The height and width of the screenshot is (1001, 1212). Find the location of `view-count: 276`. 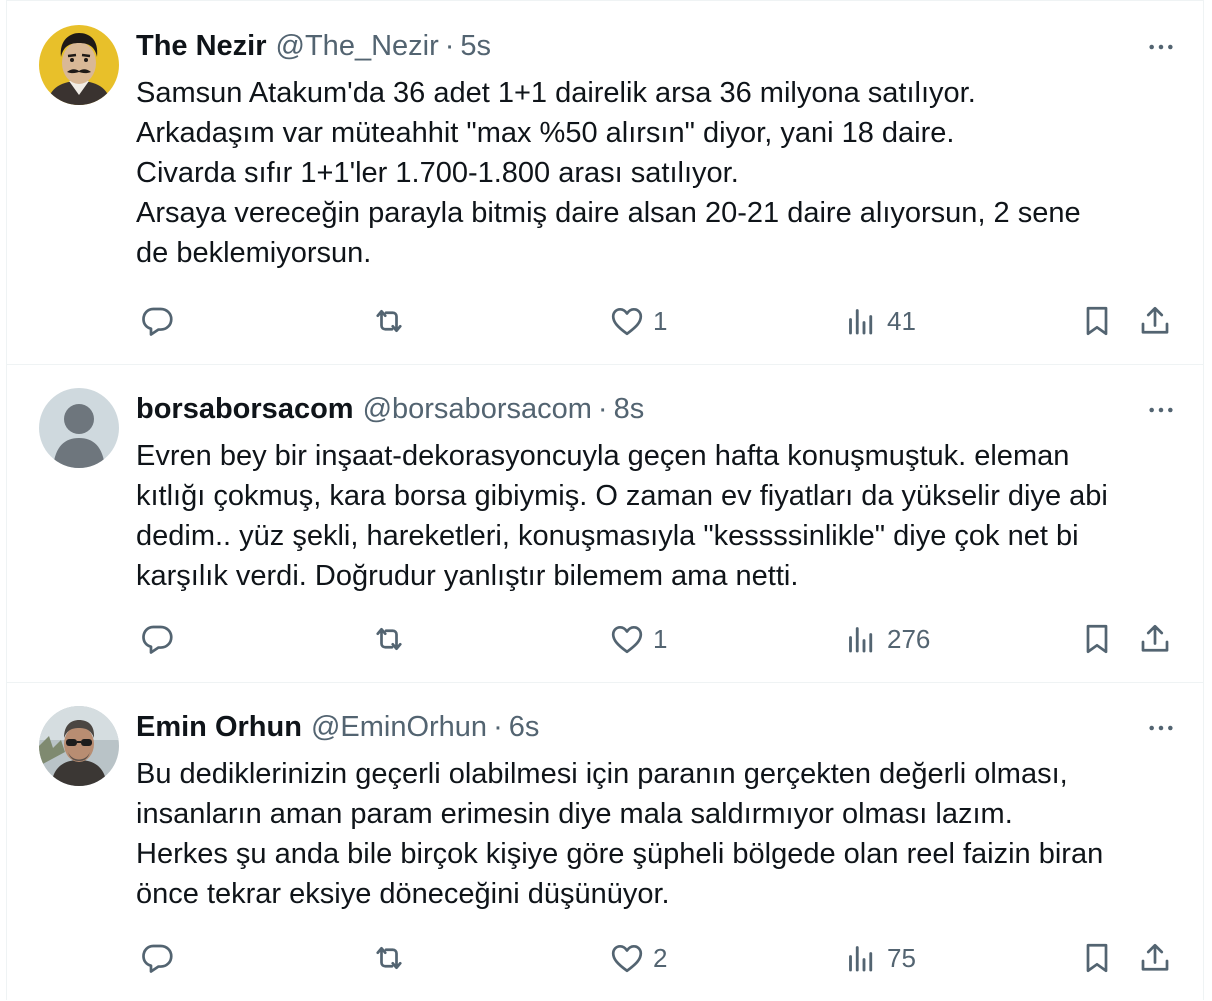

view-count: 276 is located at coordinates (909, 638).